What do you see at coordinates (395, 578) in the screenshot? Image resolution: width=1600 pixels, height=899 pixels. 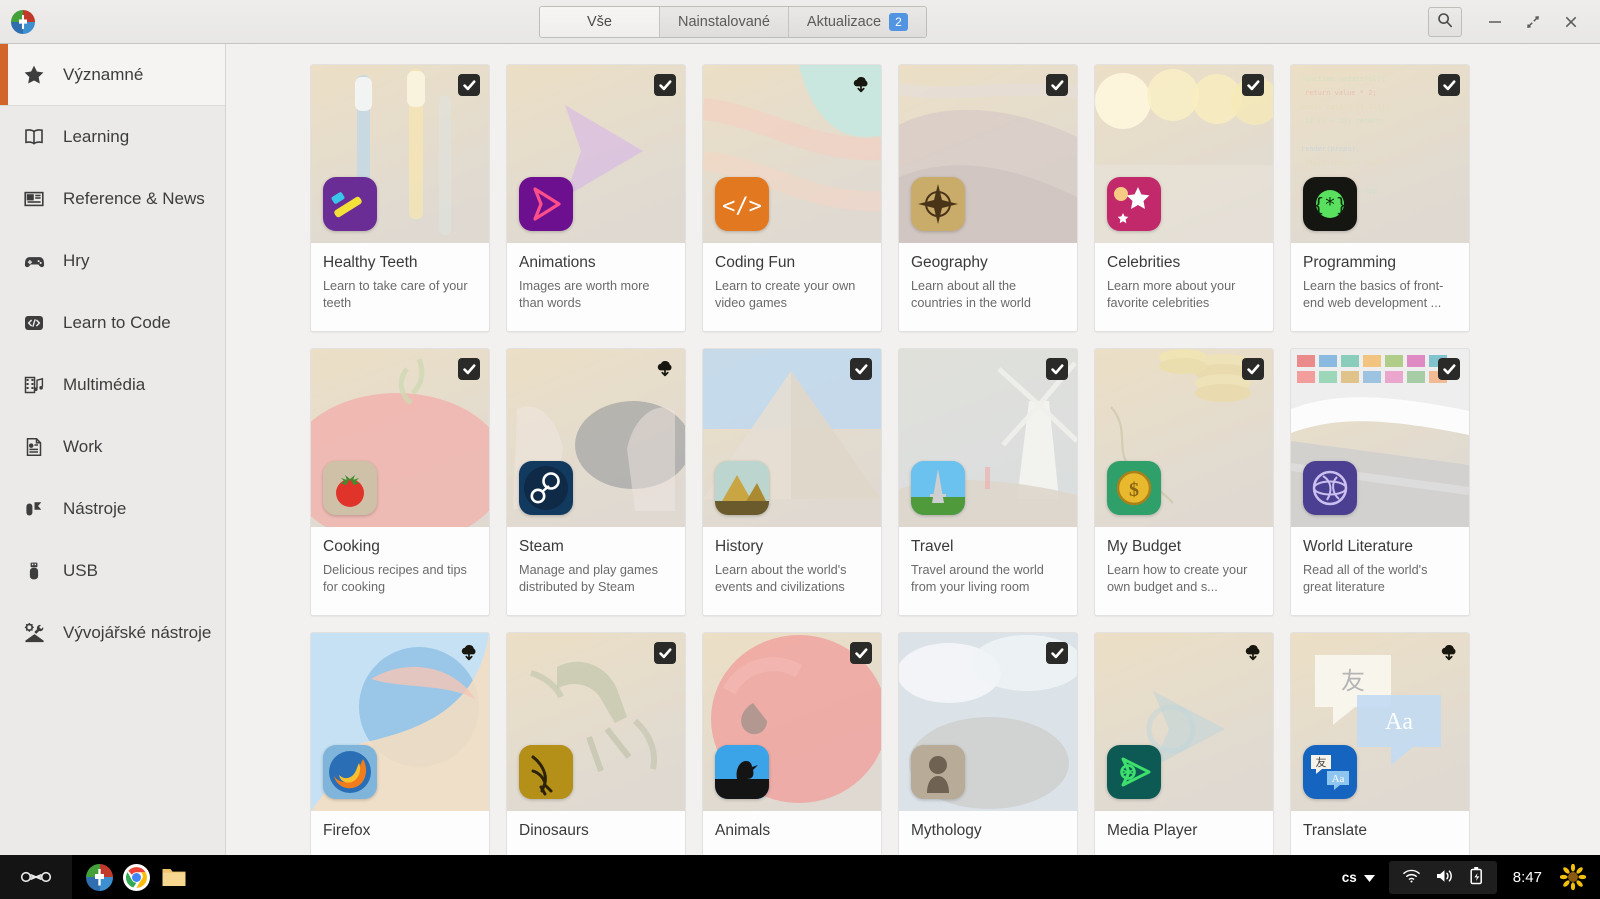 I see `app-description: Delicious recipes and tips for cooking` at bounding box center [395, 578].